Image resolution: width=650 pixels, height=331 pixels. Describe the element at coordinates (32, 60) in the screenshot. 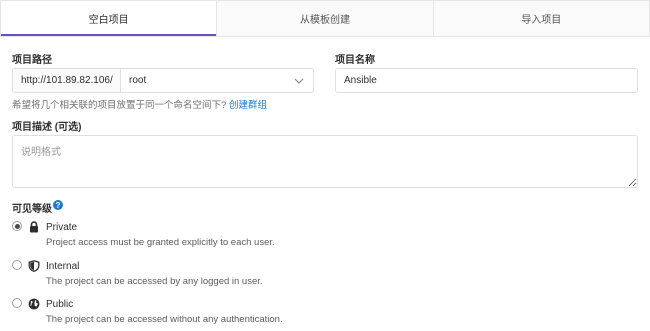

I see `project-path-label: 项目路径` at that location.